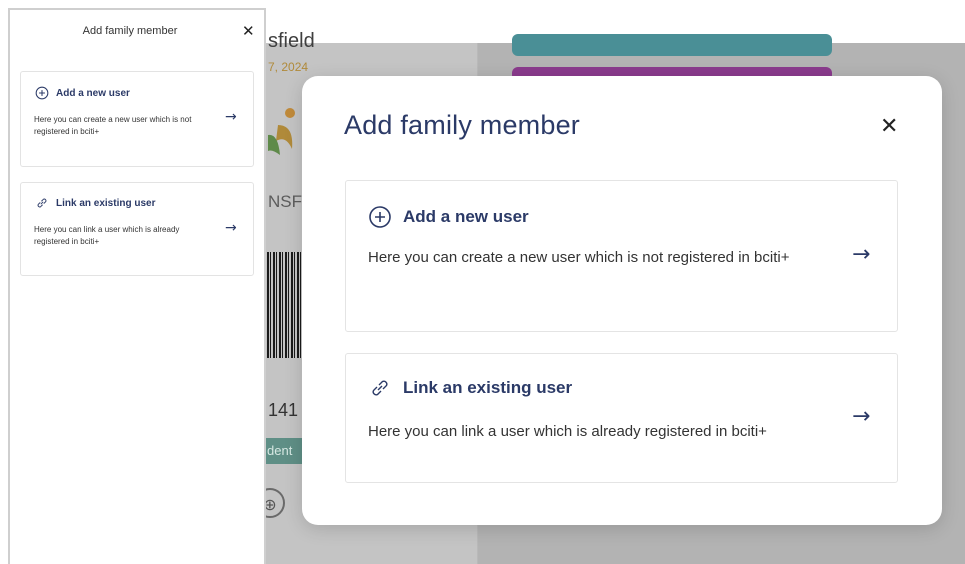 This screenshot has height=564, width=965. I want to click on side-option-header: Add a new user, so click(82, 93).